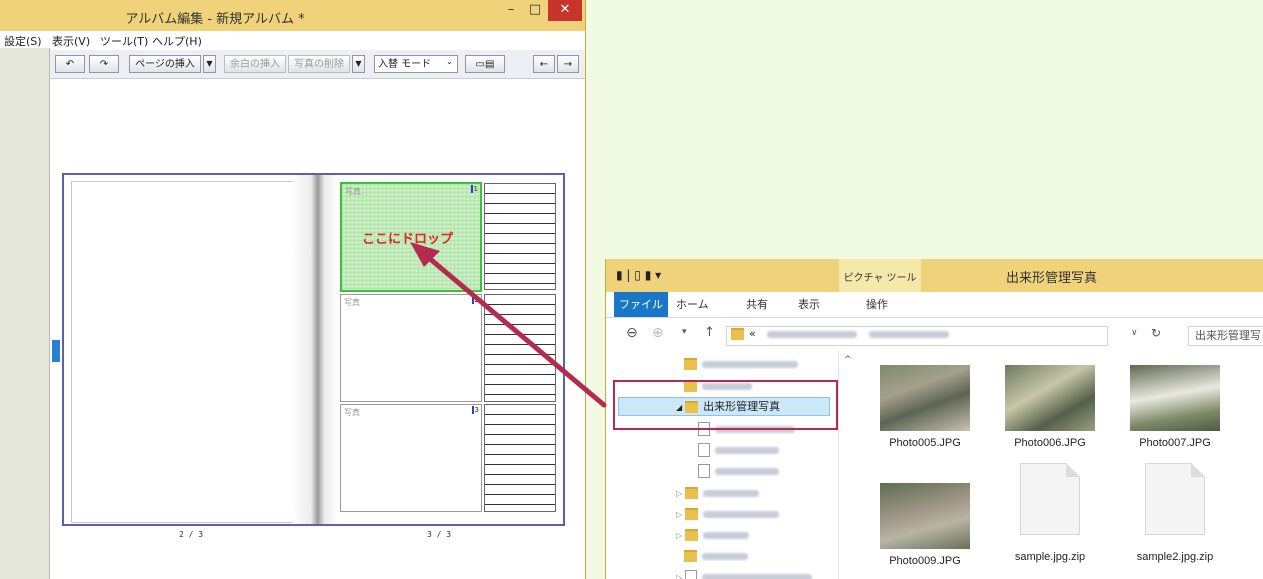 The width and height of the screenshot is (1263, 579). I want to click on photo-slot-number: 1, so click(474, 189).